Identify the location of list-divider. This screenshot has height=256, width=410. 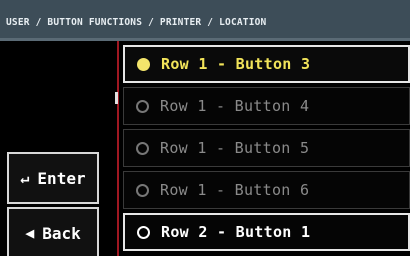
(118, 148).